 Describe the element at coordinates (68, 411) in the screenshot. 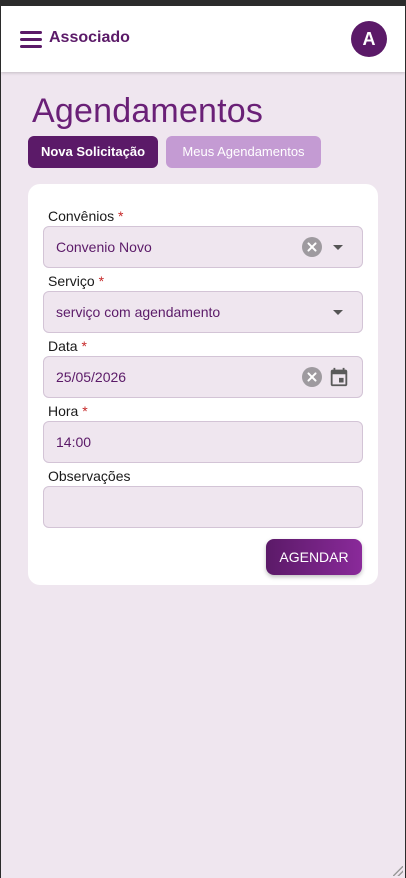

I see `hora-label: Hora *` at that location.